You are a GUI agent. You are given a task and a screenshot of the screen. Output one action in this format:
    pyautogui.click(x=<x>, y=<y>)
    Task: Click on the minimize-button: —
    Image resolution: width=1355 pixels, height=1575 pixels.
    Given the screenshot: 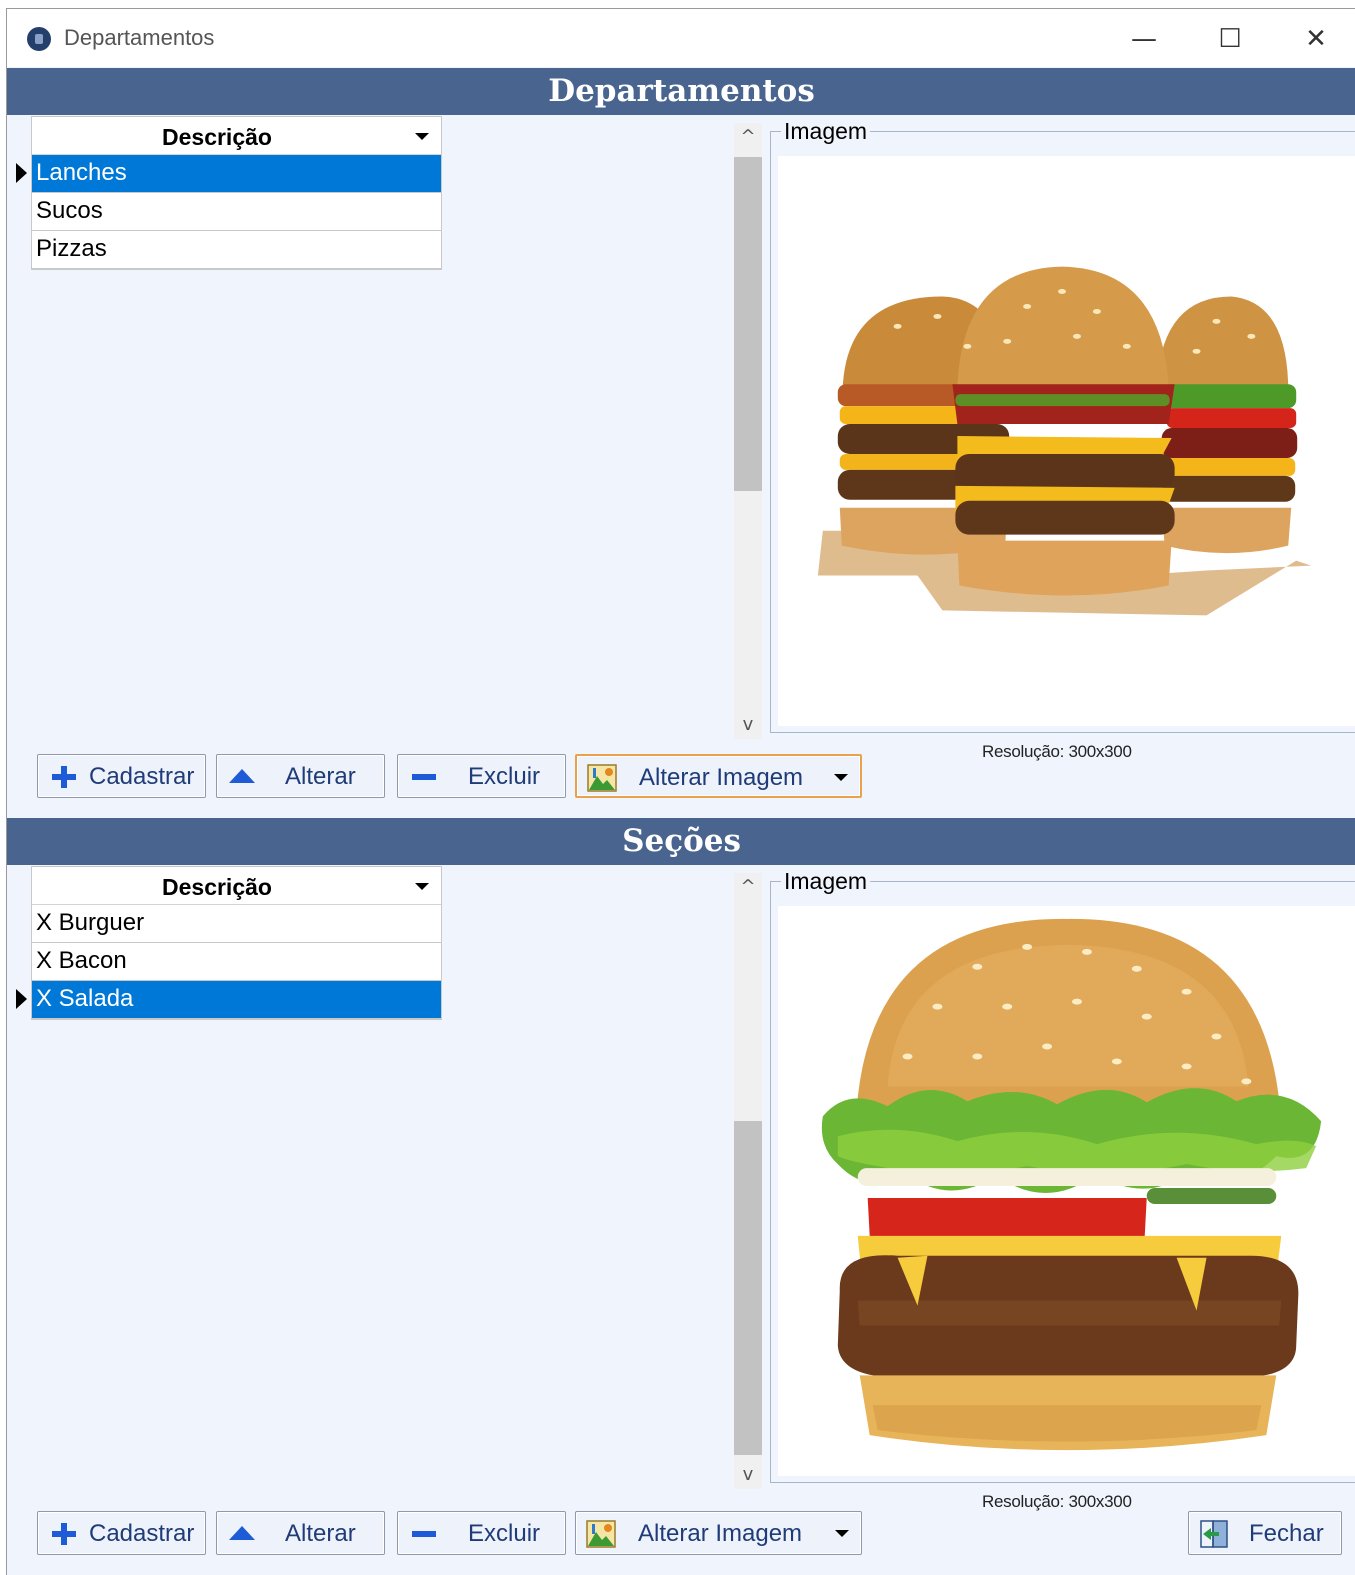 What is the action you would take?
    pyautogui.click(x=1144, y=39)
    